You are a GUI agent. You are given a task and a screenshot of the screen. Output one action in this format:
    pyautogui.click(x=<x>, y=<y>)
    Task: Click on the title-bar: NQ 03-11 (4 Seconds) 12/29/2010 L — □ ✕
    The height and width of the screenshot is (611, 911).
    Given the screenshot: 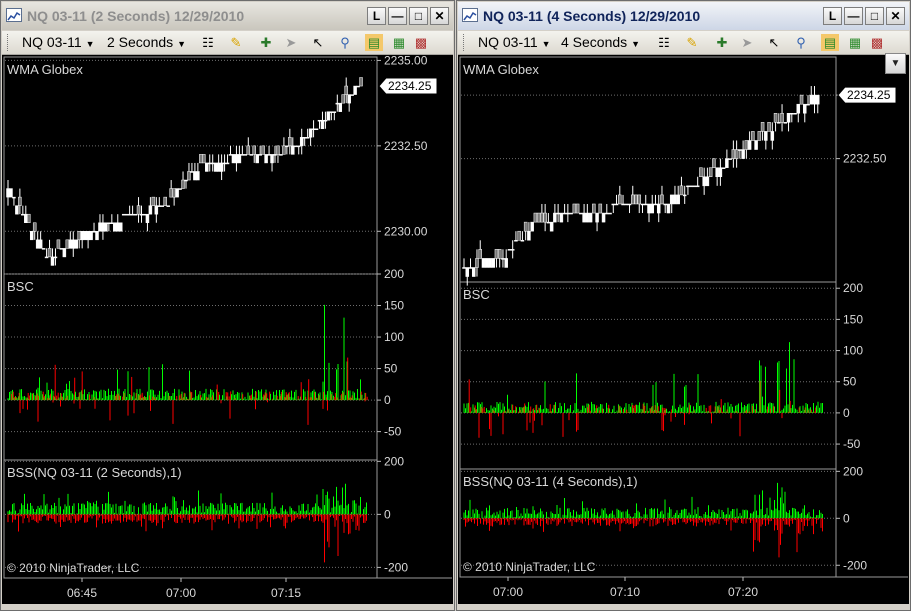 What is the action you would take?
    pyautogui.click(x=683, y=16)
    